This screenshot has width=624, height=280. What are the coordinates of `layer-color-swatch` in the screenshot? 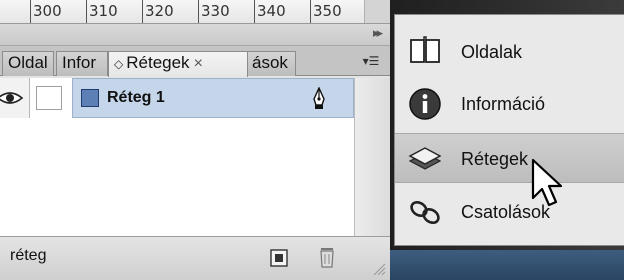 It's located at (90, 98).